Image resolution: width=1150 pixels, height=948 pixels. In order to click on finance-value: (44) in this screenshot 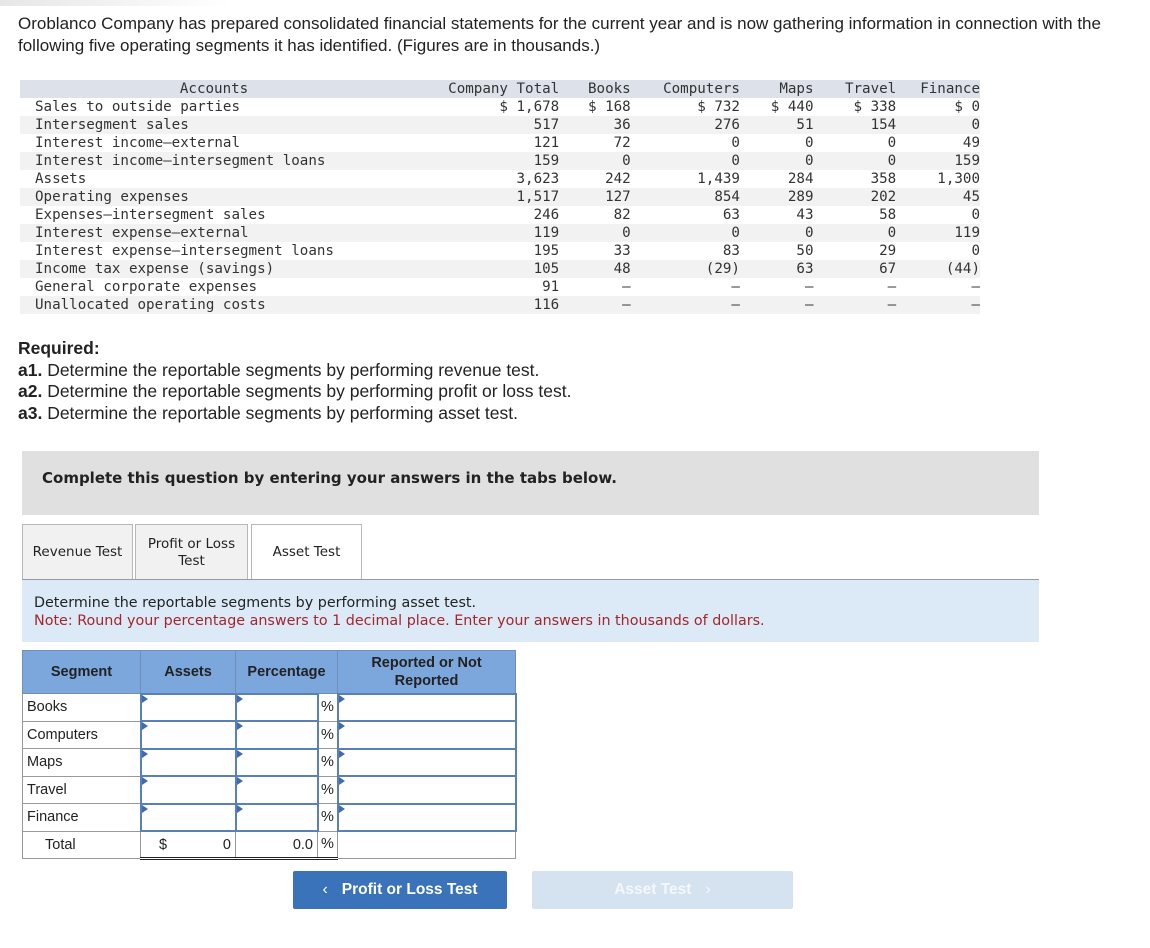, I will do `click(938, 269)`.